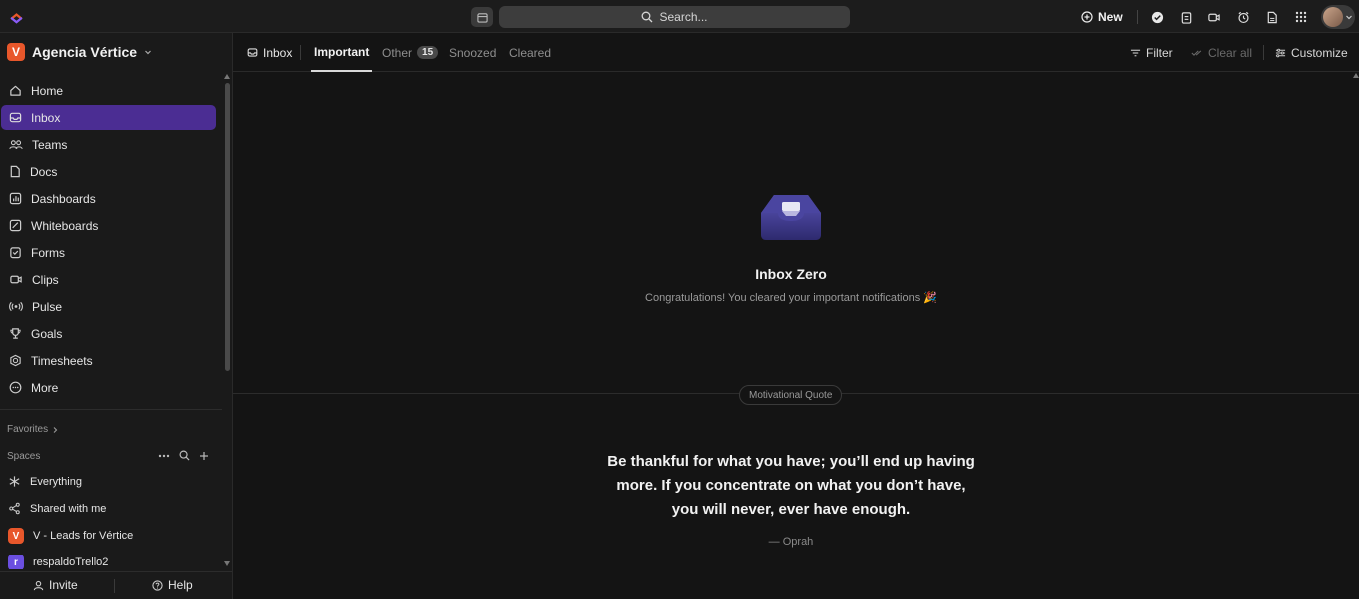 The width and height of the screenshot is (1359, 599). I want to click on invite-button: Invite, so click(55, 585).